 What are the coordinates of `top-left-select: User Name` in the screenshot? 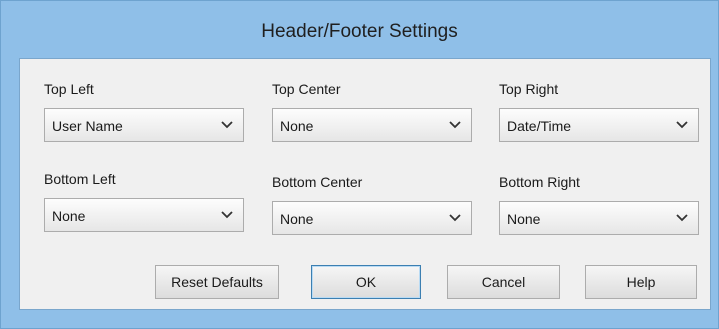 It's located at (144, 125).